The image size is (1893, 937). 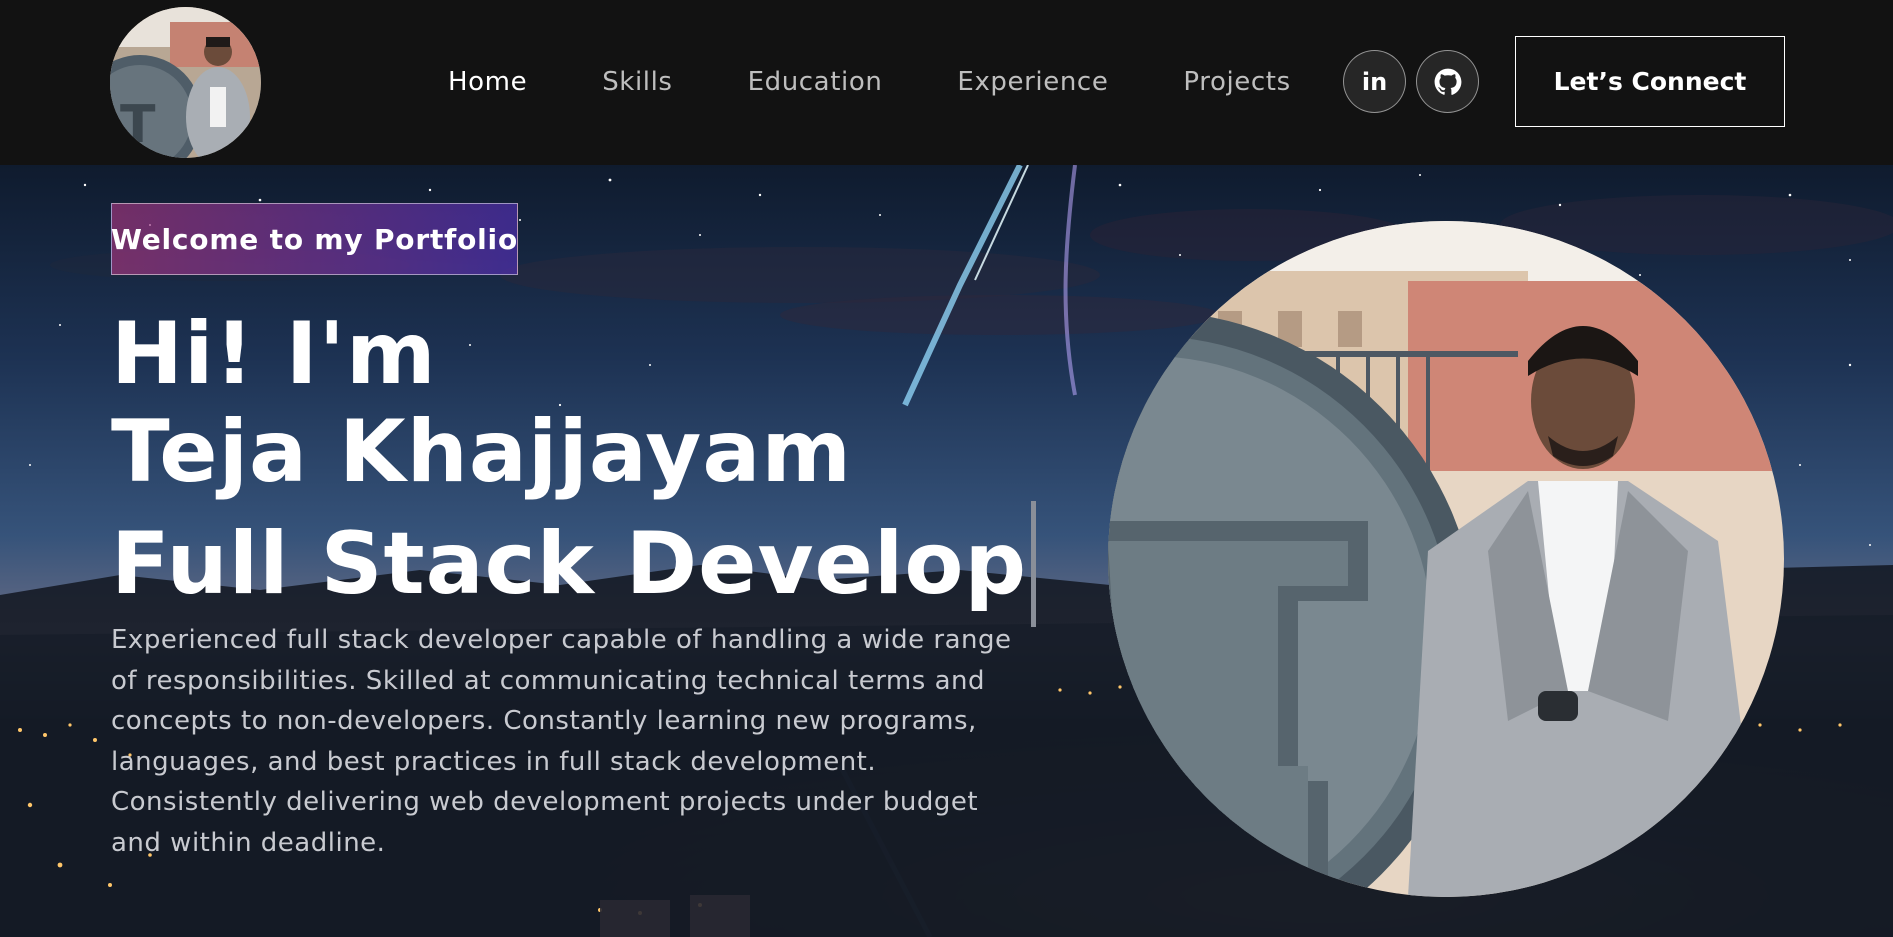 What do you see at coordinates (815, 82) in the screenshot?
I see `nav-link-education: Education` at bounding box center [815, 82].